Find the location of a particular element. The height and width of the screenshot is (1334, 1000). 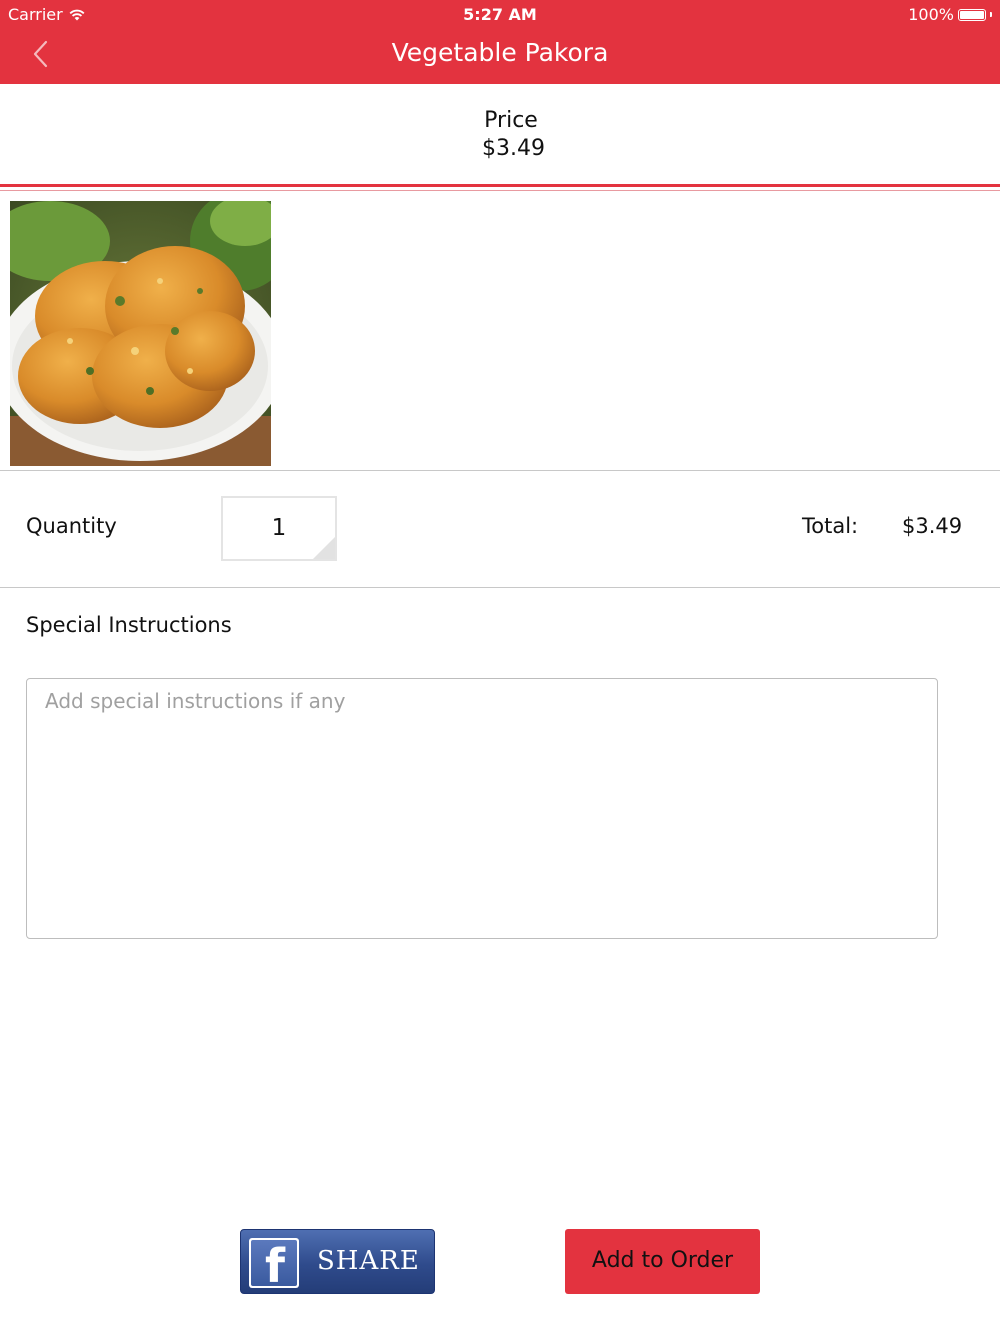

facebook-share-button: f SHARE is located at coordinates (337, 1261).